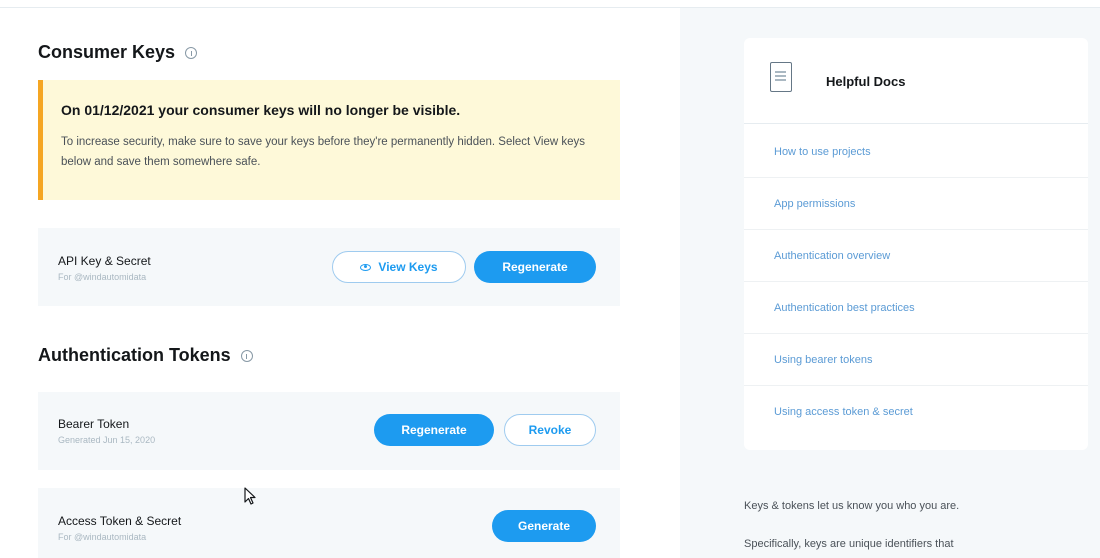 The width and height of the screenshot is (1100, 558). What do you see at coordinates (250, 496) in the screenshot?
I see `mouse-cursor-icon` at bounding box center [250, 496].